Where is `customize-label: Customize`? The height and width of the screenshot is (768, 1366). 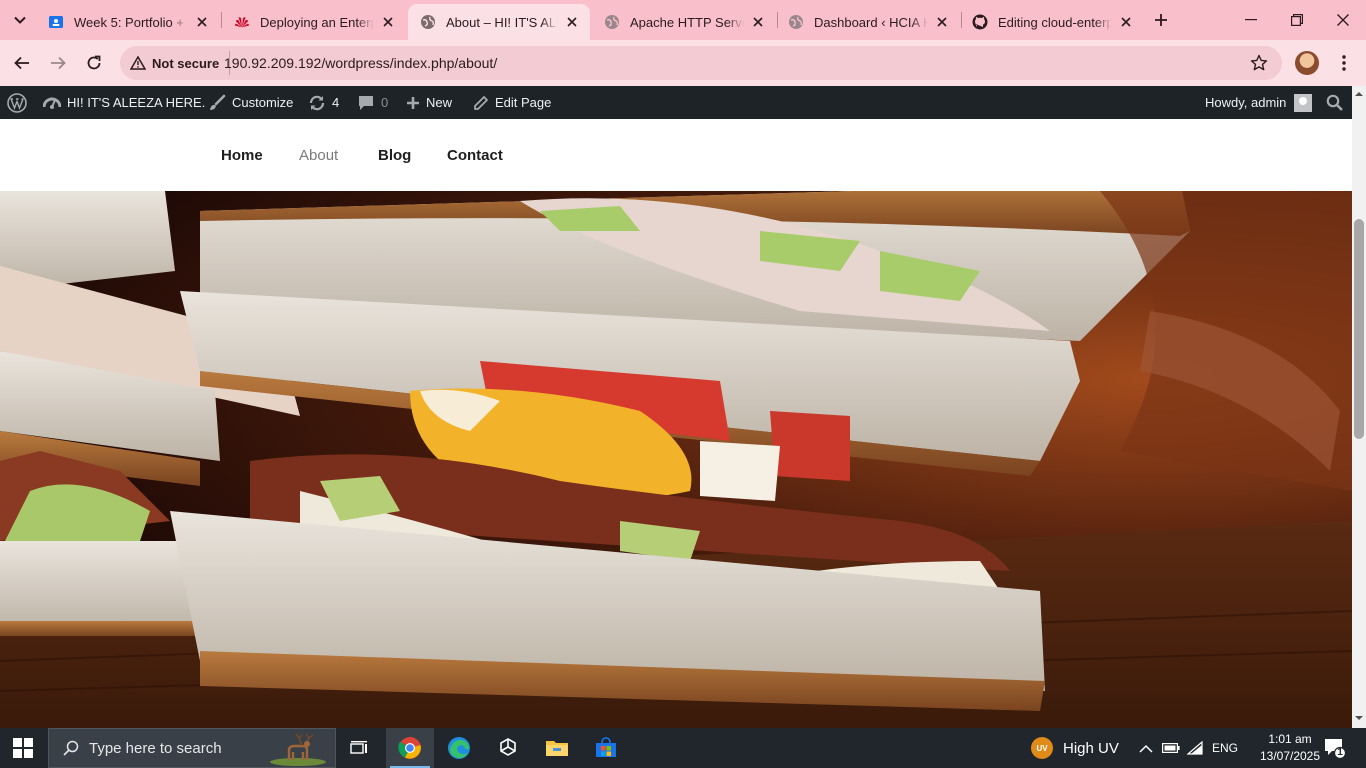 customize-label: Customize is located at coordinates (263, 102).